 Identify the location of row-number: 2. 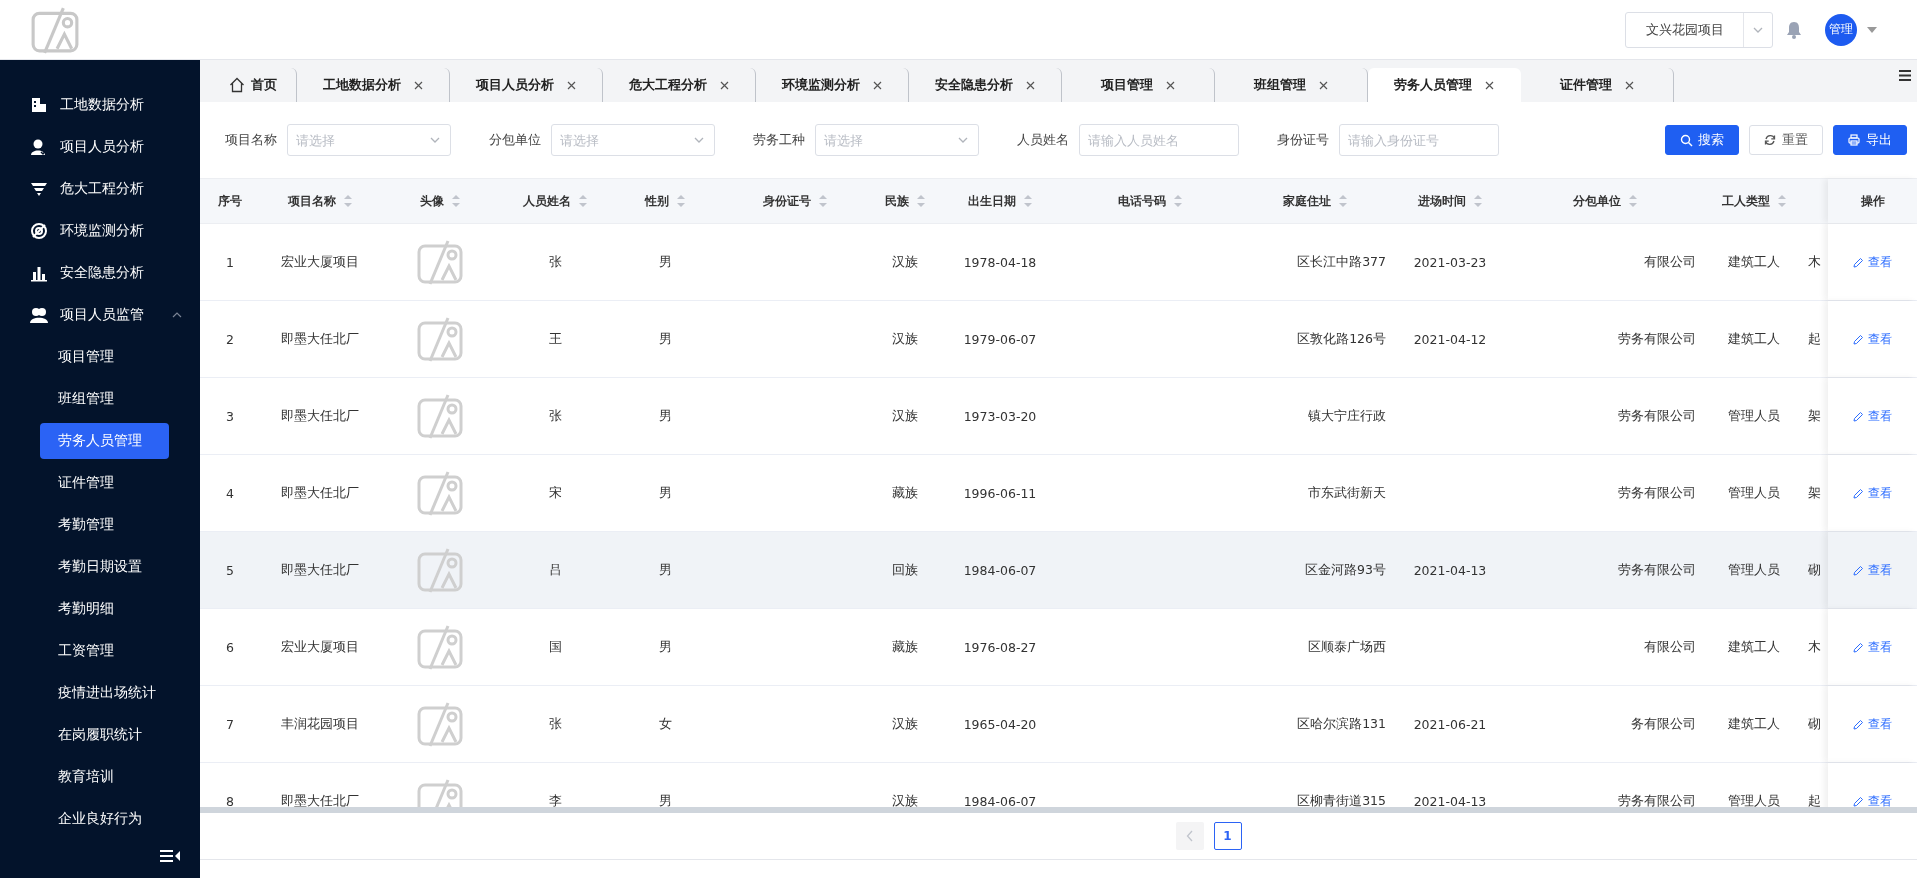
(230, 339).